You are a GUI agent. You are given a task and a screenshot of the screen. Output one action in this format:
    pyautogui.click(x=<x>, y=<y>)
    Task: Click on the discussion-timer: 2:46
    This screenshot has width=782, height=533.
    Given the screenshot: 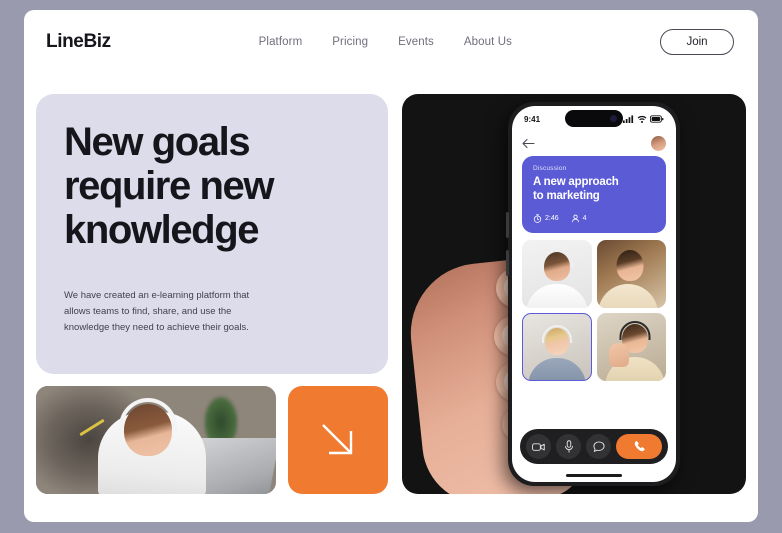 What is the action you would take?
    pyautogui.click(x=546, y=218)
    